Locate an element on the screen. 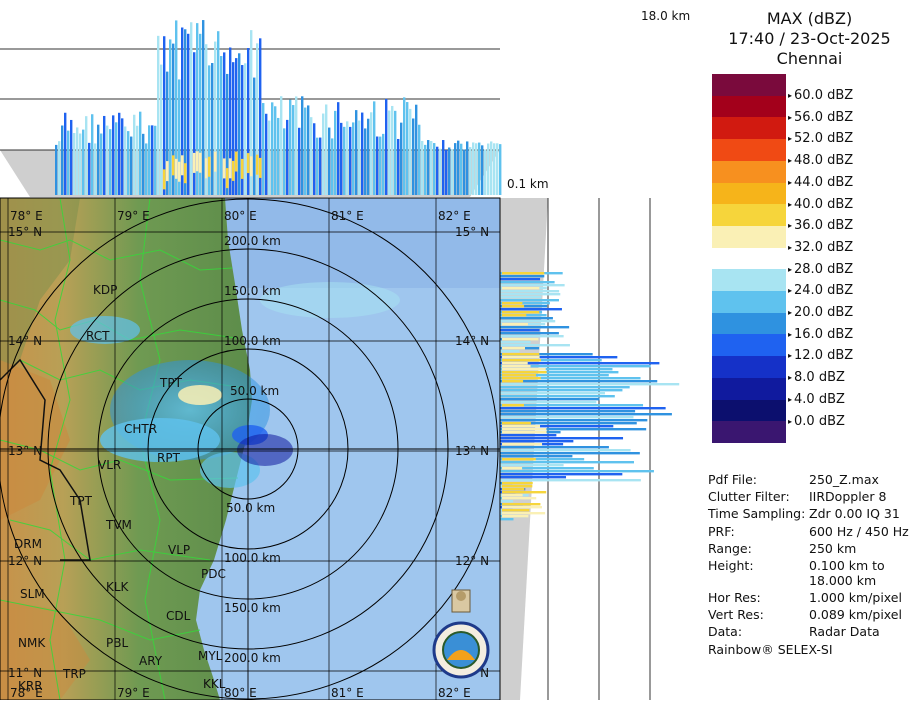  range-label: 150.0 km is located at coordinates (252, 291).